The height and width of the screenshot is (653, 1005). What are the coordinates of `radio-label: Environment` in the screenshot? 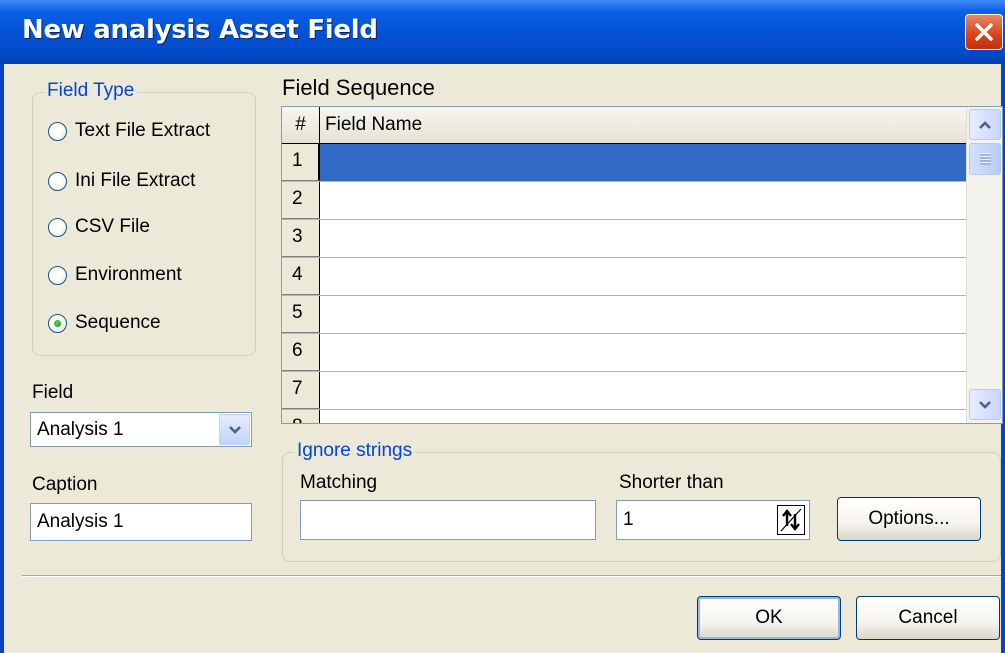 It's located at (128, 274).